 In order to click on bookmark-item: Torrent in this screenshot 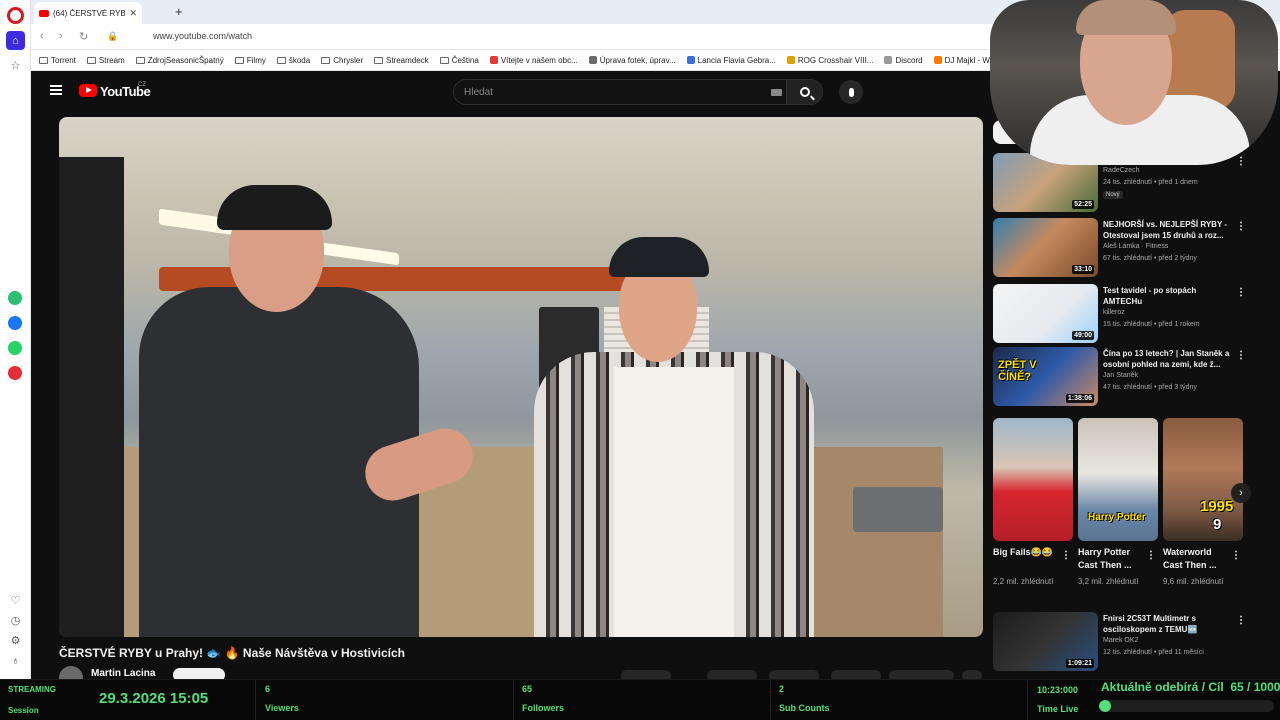, I will do `click(57, 60)`.